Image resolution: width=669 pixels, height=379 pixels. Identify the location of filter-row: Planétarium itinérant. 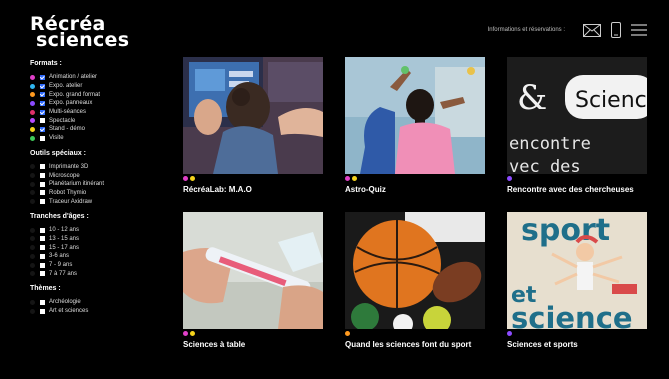
(95, 184).